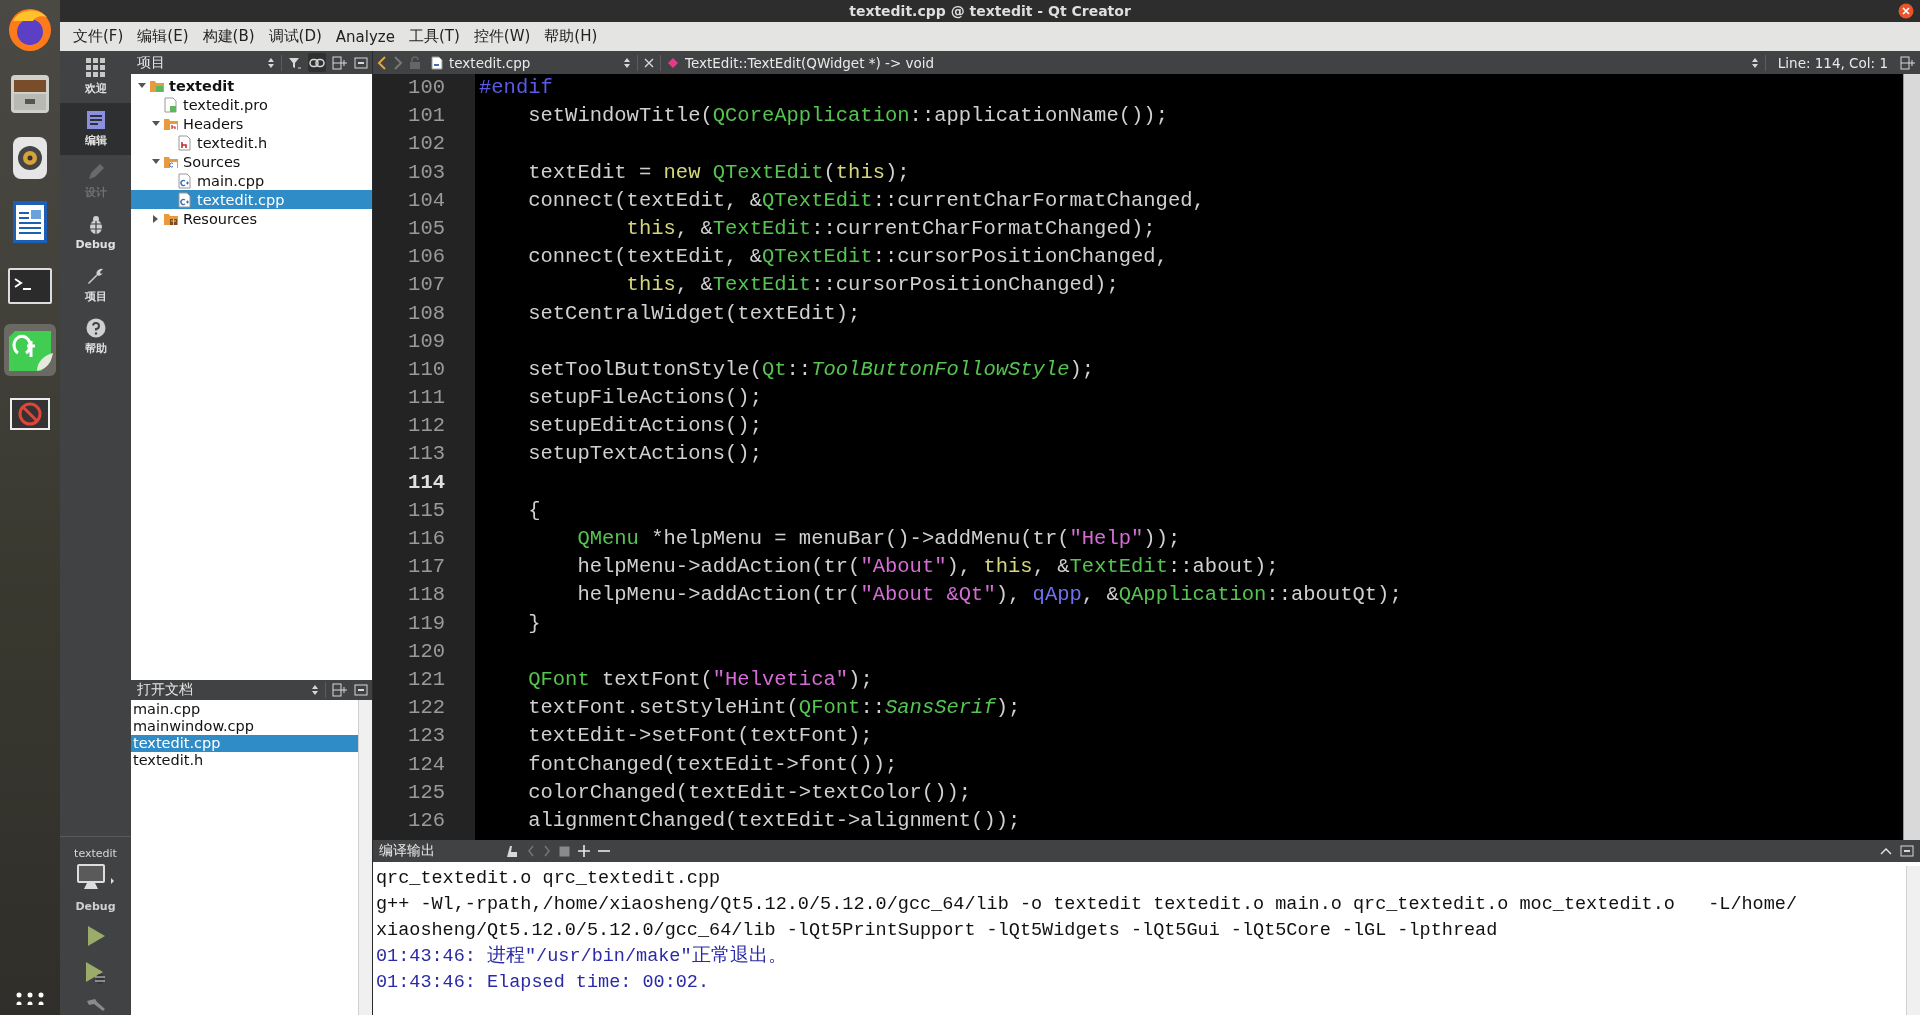 The image size is (1920, 1015). What do you see at coordinates (251, 218) in the screenshot?
I see `tree-item: Resources` at bounding box center [251, 218].